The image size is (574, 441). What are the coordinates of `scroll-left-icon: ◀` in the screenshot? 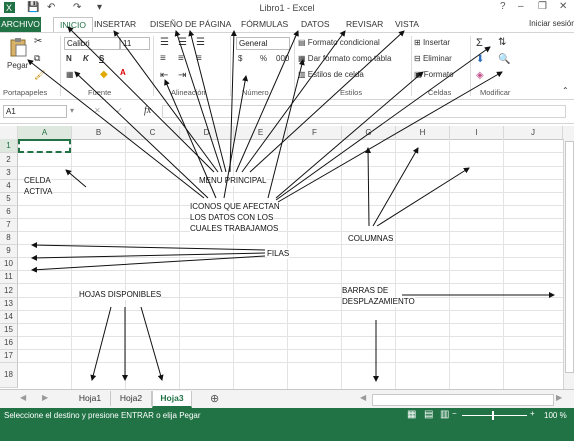 It's located at (363, 397).